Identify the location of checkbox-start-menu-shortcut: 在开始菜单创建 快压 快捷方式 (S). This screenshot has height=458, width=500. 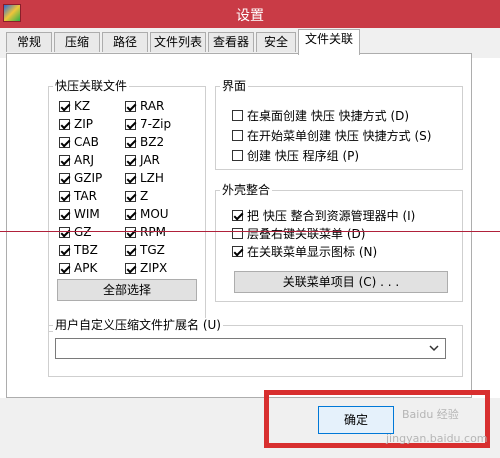
(331, 135).